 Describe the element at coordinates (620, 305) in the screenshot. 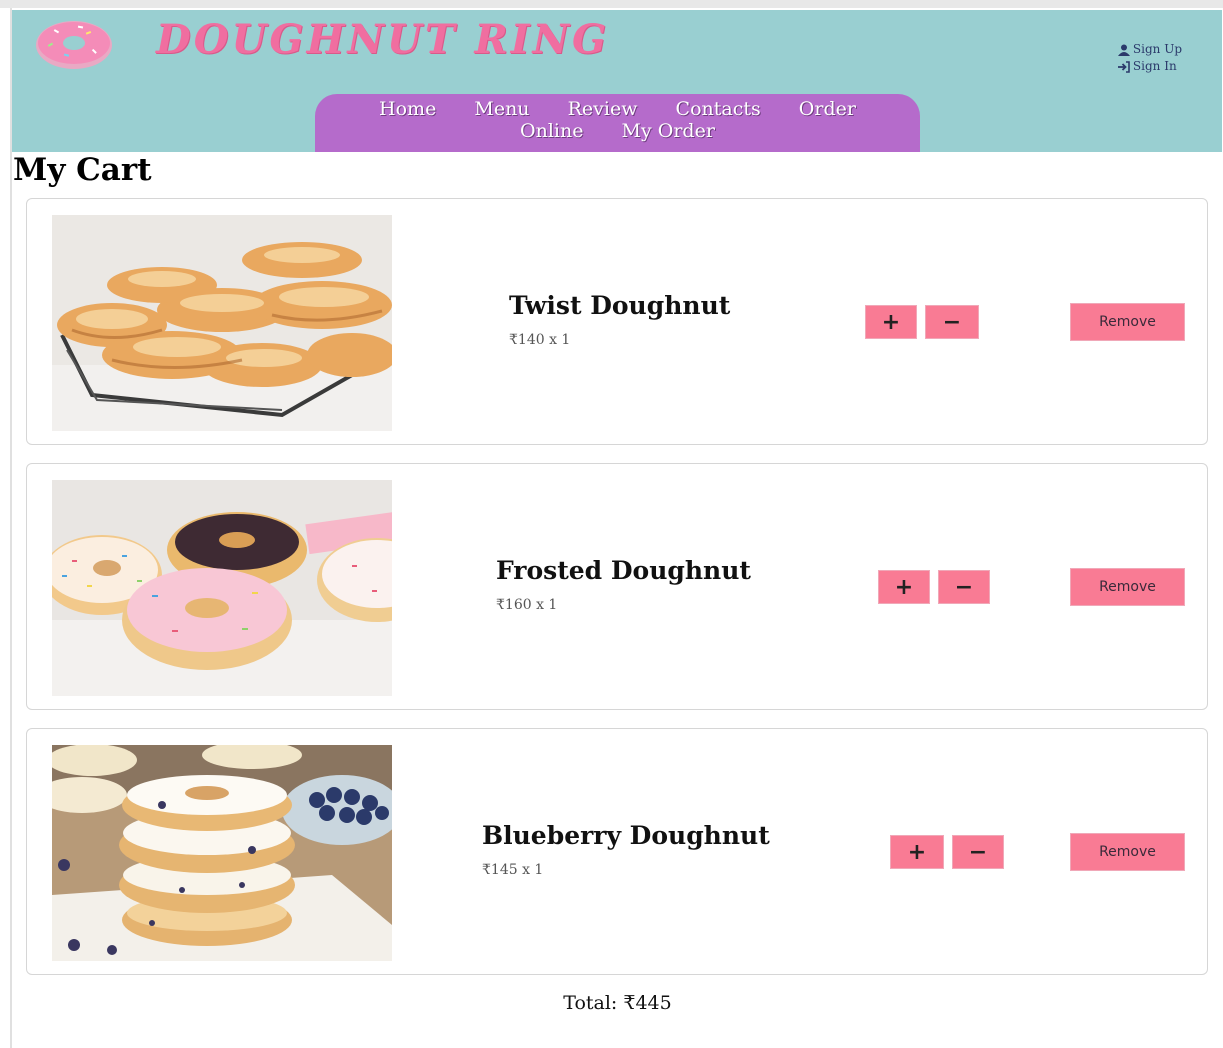

I see `item-name: Twist Doughnut` at that location.